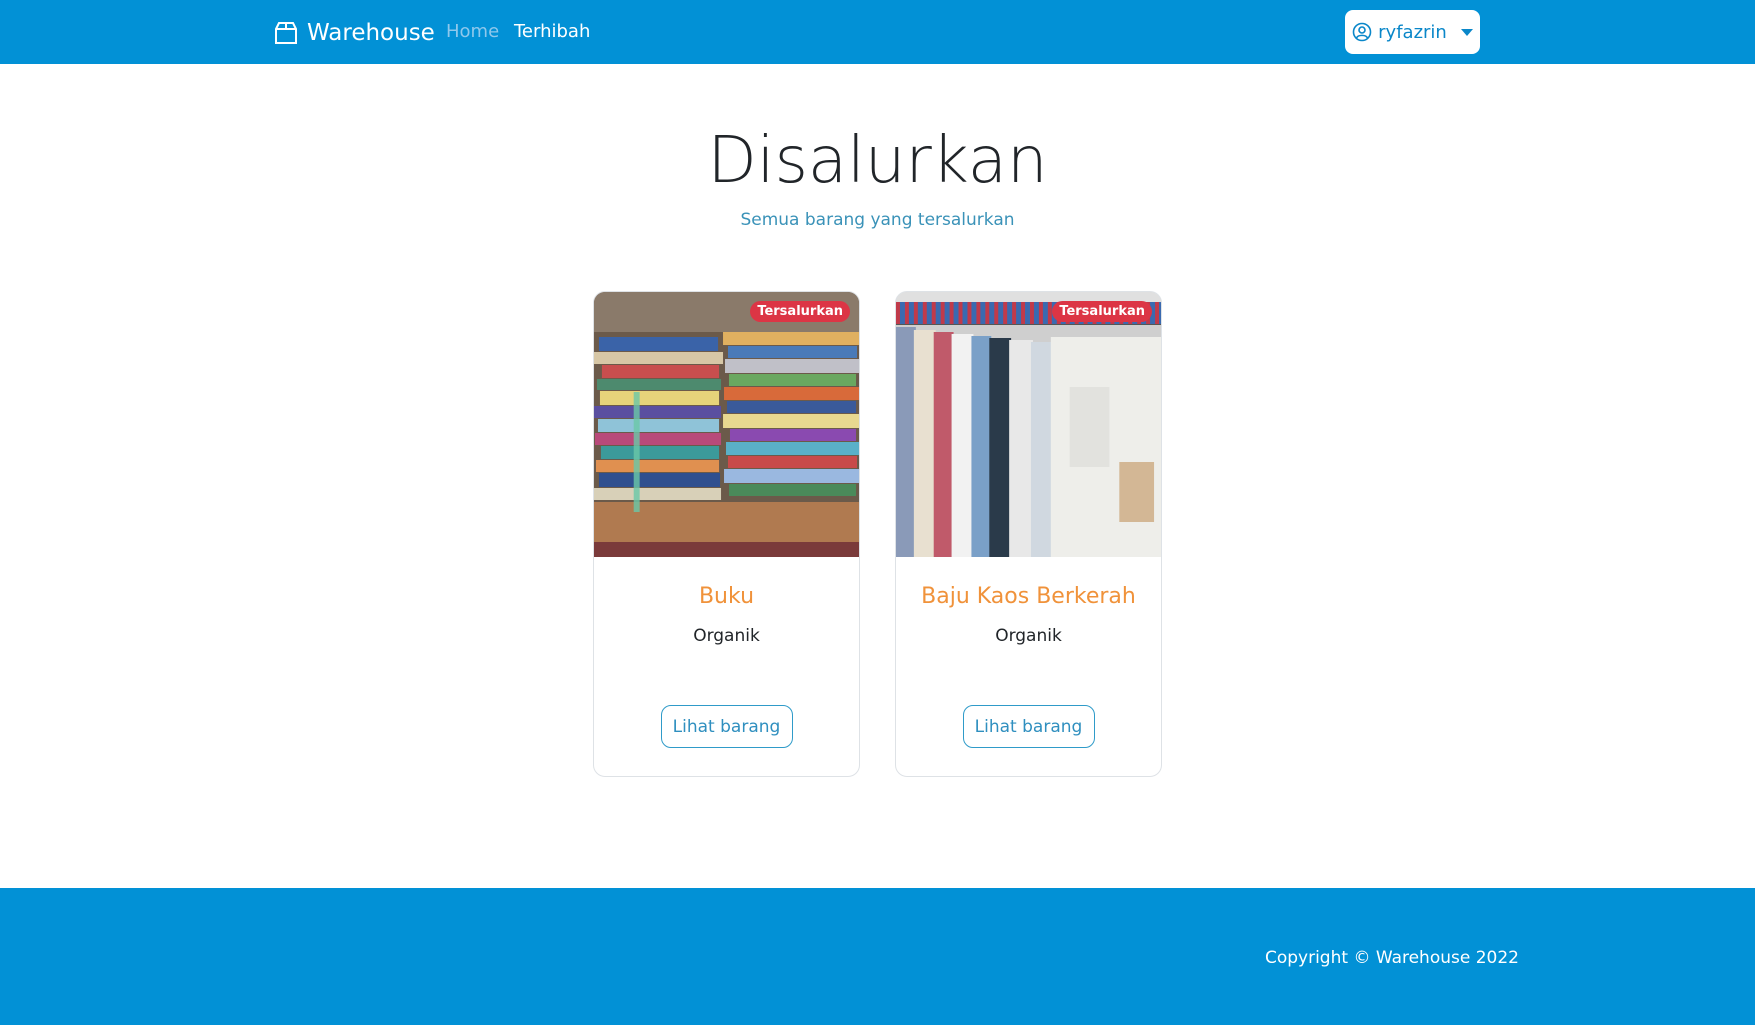 This screenshot has height=1025, width=1755. I want to click on item-card: Tersalurkan Buku Organik Lihat barang, so click(726, 534).